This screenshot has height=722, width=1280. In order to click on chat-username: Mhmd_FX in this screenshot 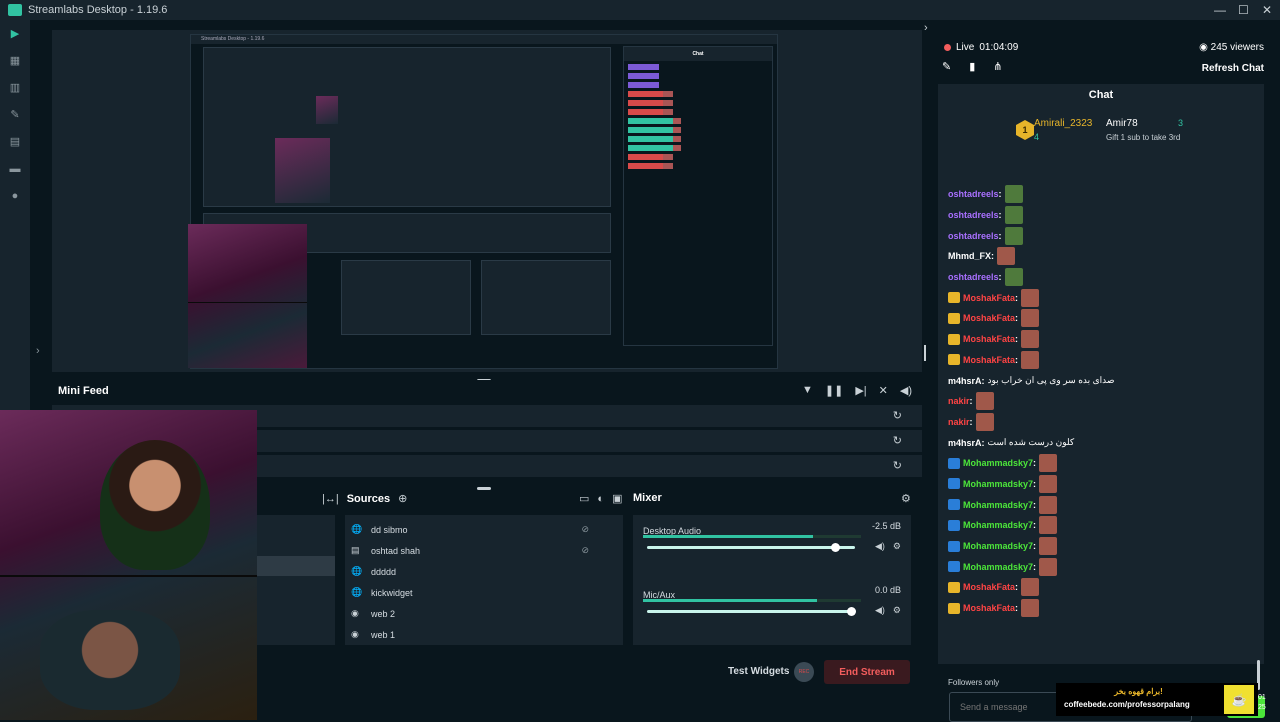, I will do `click(969, 256)`.